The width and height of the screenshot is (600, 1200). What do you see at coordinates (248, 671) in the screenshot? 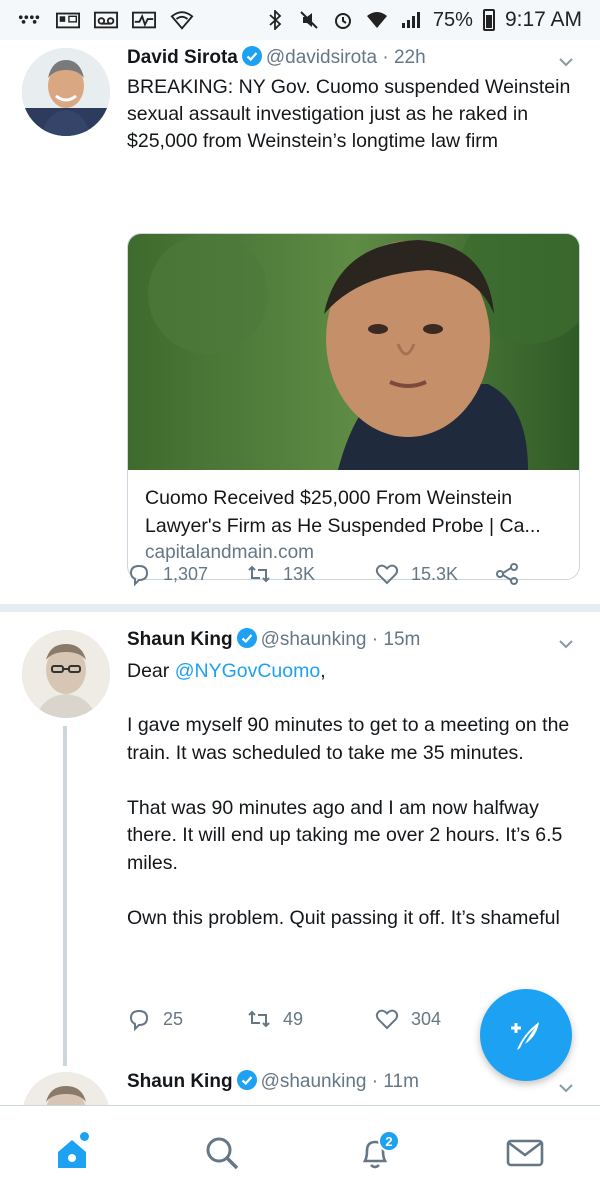
I see `mention-link: @NYGovCuomo` at bounding box center [248, 671].